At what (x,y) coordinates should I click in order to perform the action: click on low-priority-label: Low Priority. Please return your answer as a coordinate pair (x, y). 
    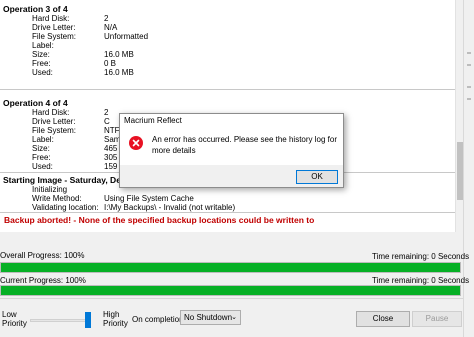
    Looking at the image, I should click on (14, 319).